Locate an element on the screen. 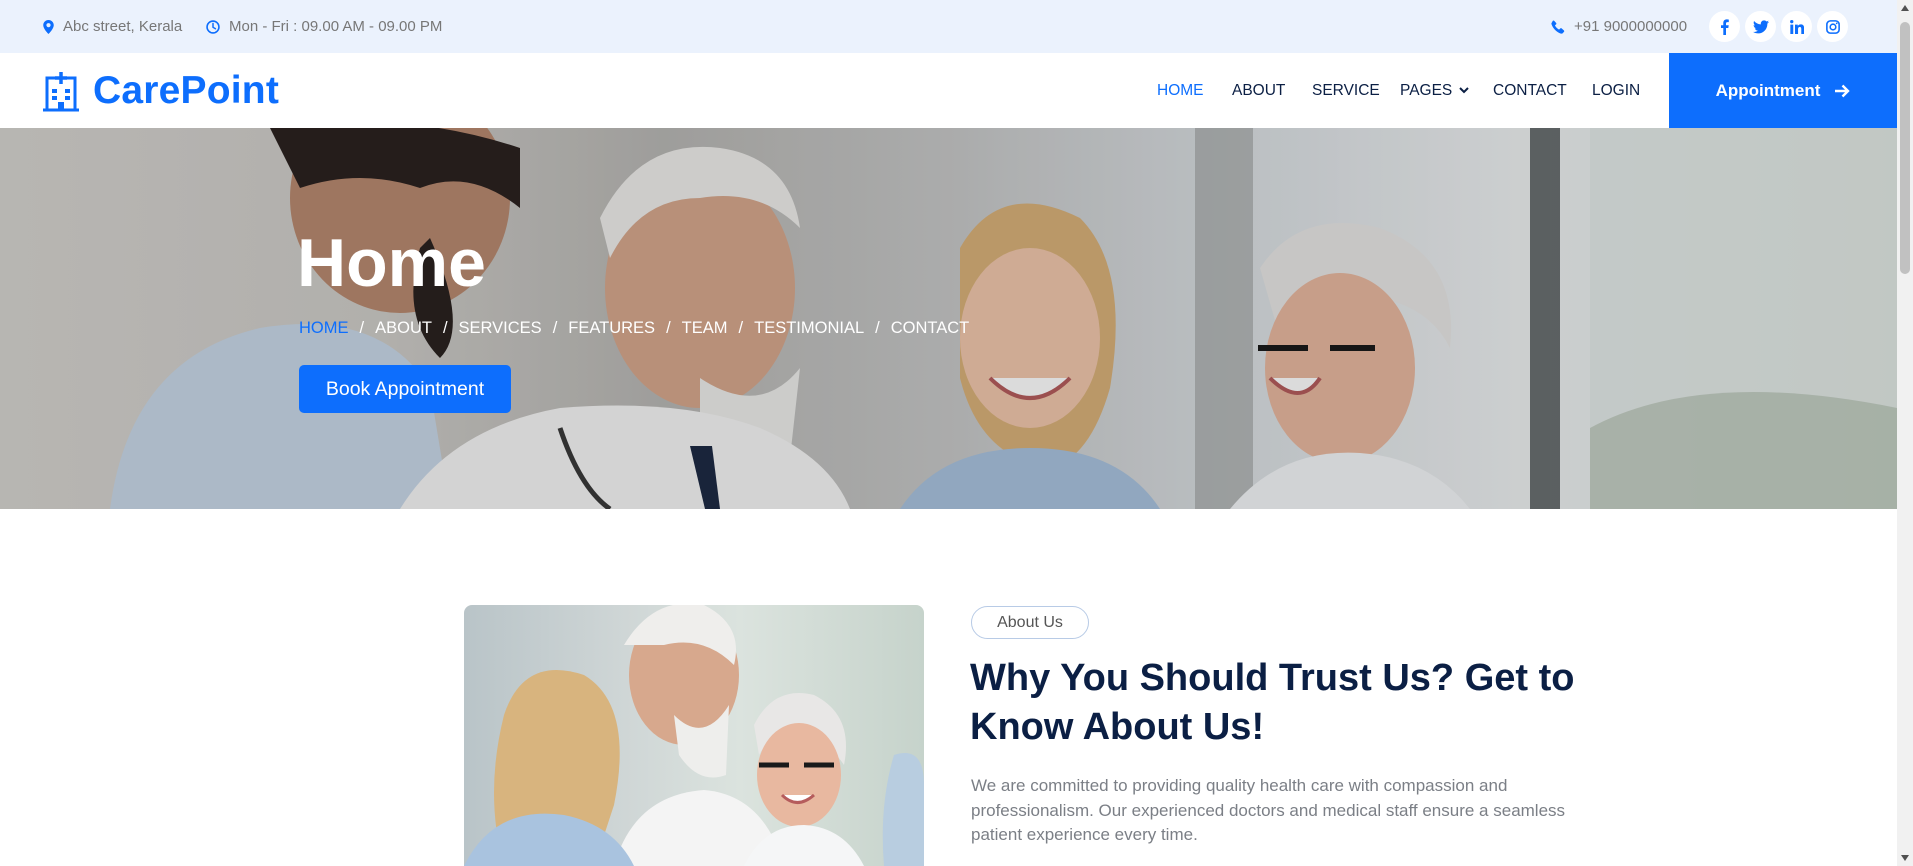  hours-text: Mon - Fri : 09.00 AM - 09.00 PM is located at coordinates (336, 26).